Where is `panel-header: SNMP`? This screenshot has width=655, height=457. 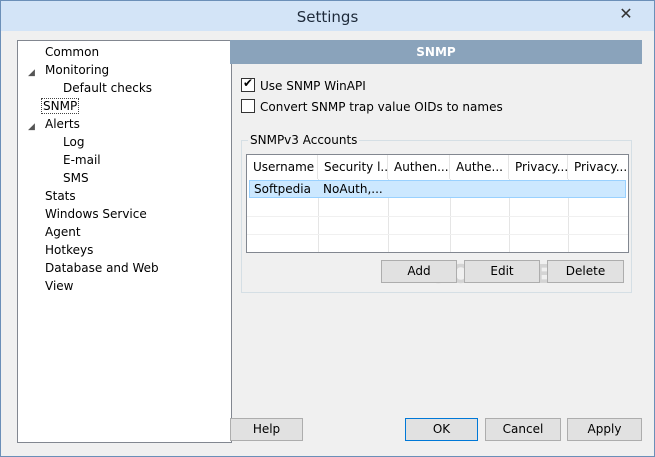
panel-header: SNMP is located at coordinates (436, 52).